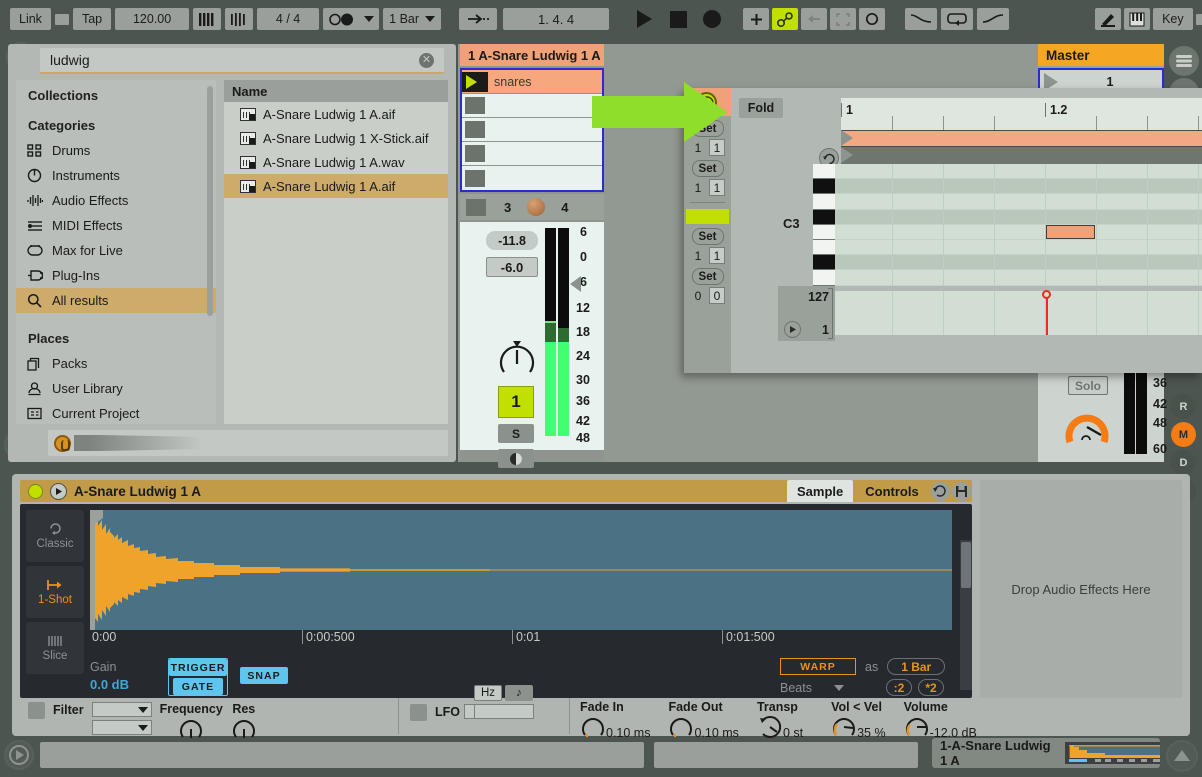 This screenshot has height=777, width=1202. I want to click on loop-length-beat: 1, so click(717, 187).